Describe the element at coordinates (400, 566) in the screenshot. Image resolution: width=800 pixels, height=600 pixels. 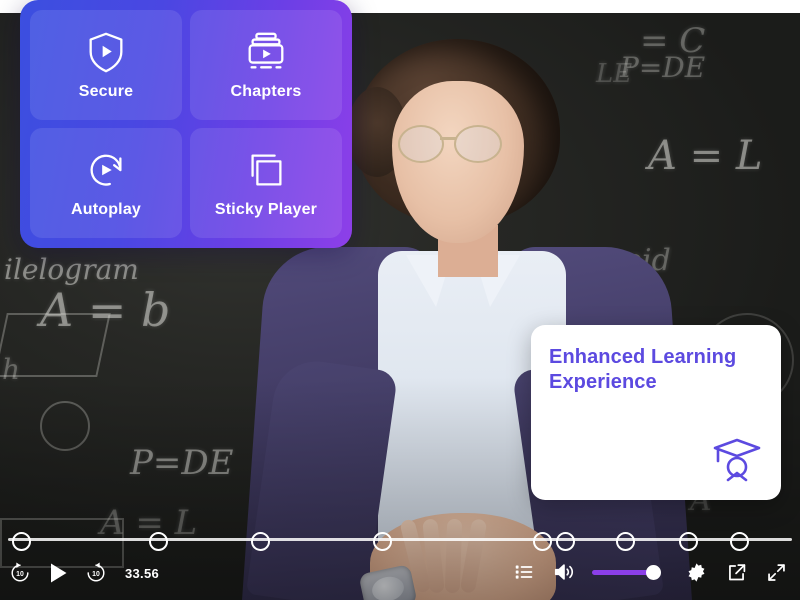
I see `player-control-bar: 10 10 33.56` at that location.